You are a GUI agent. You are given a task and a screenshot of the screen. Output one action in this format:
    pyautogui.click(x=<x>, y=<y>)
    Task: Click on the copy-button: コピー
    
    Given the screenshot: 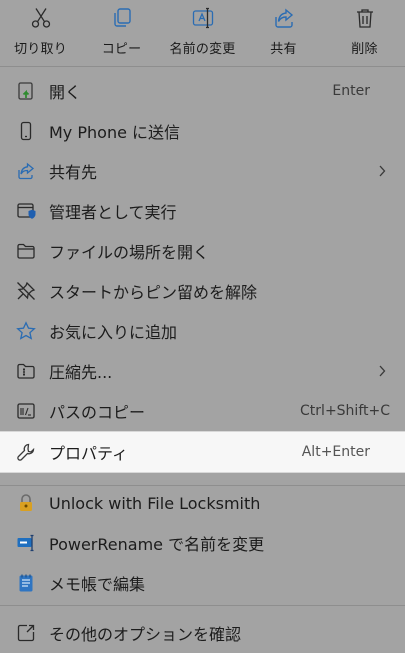 What is the action you would take?
    pyautogui.click(x=121, y=33)
    